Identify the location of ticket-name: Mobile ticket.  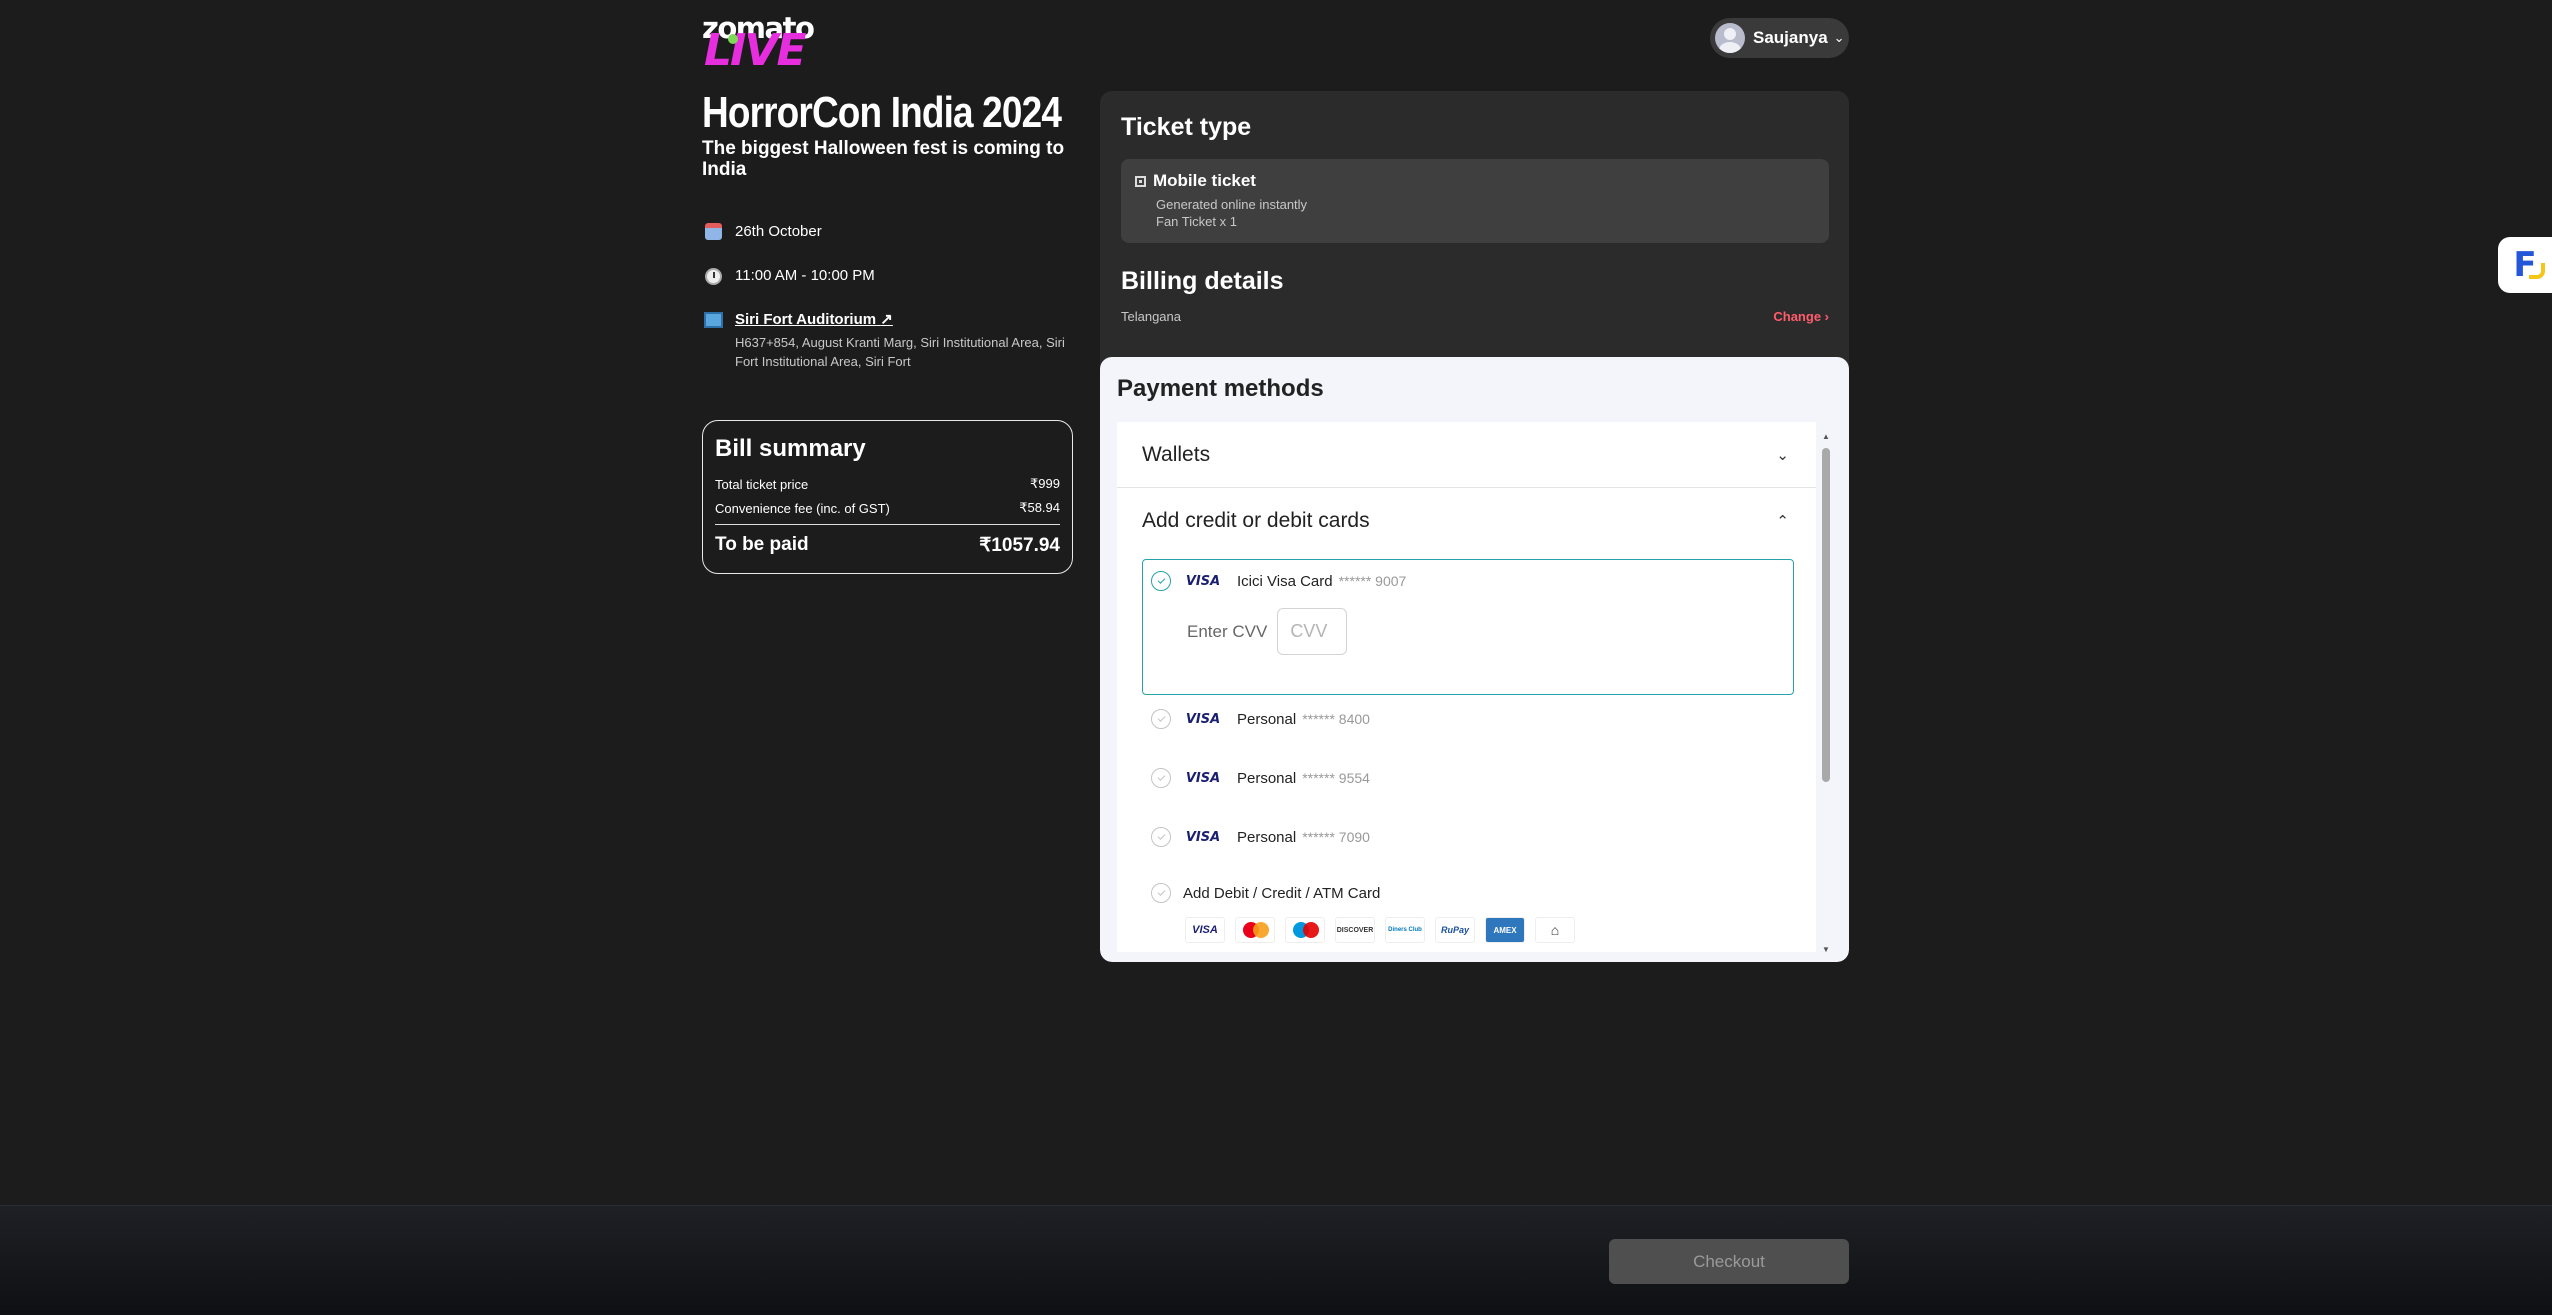
(1204, 180).